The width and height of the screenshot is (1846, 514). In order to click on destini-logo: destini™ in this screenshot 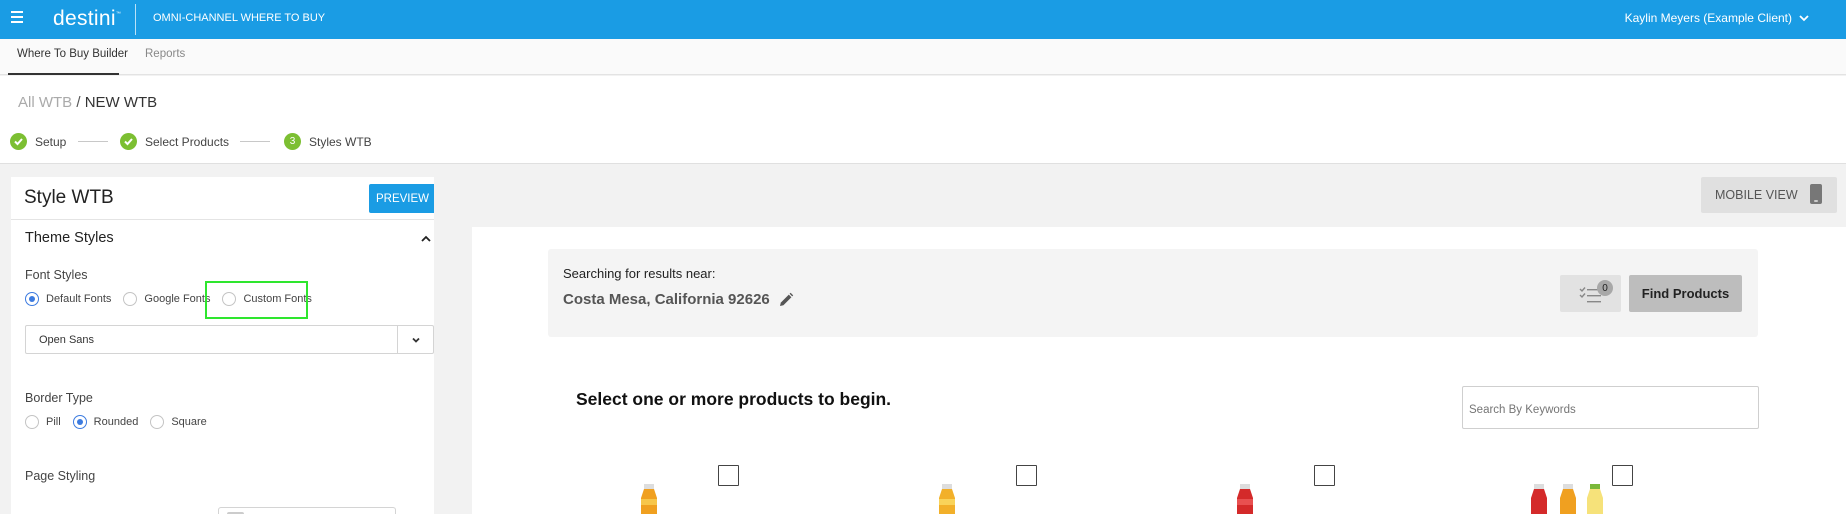, I will do `click(87, 19)`.